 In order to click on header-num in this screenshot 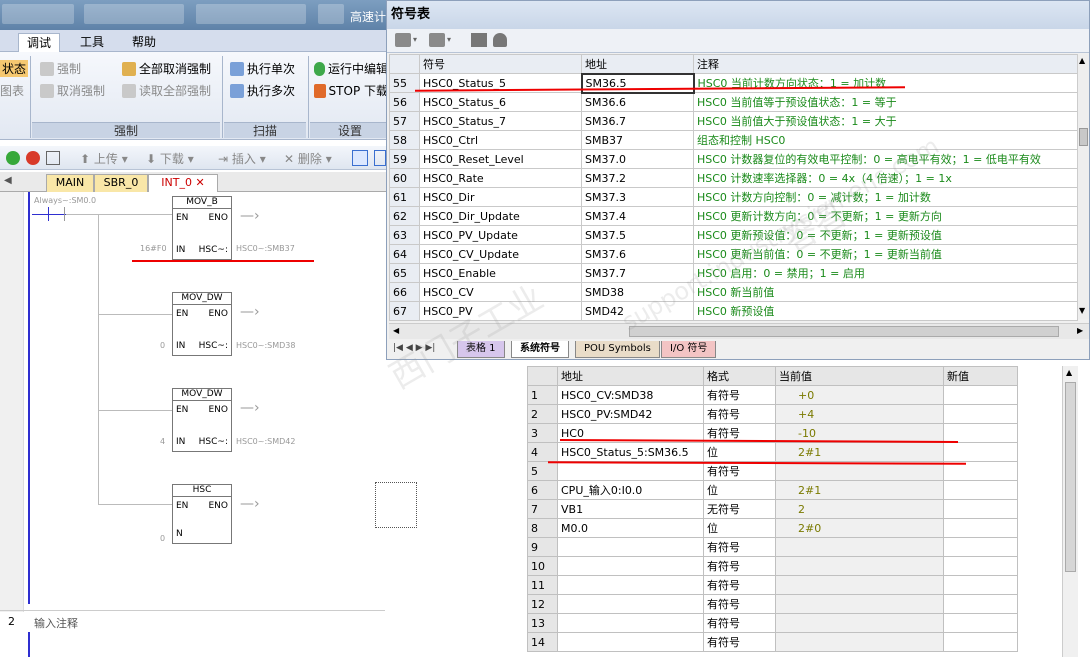, I will do `click(542, 376)`.